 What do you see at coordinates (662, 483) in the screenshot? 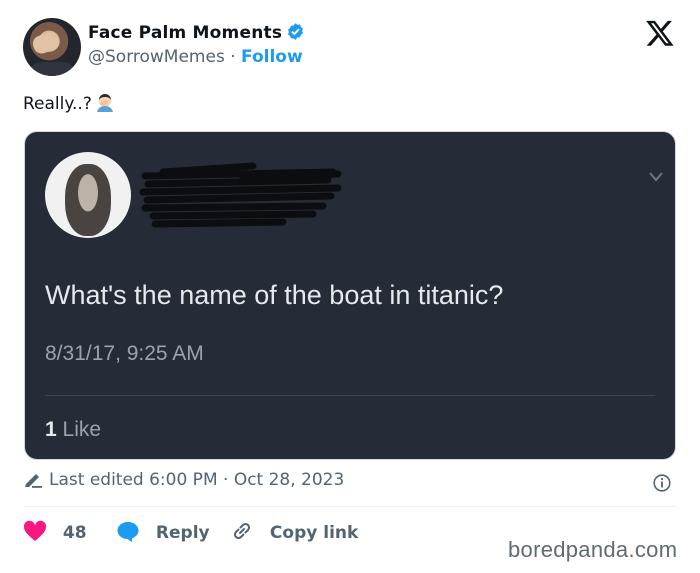
I see `info-icon` at bounding box center [662, 483].